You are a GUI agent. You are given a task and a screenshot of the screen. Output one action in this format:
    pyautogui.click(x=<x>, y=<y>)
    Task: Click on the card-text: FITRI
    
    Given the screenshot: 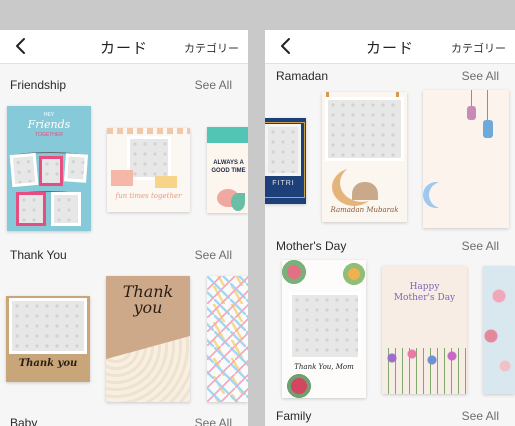 What is the action you would take?
    pyautogui.click(x=283, y=183)
    